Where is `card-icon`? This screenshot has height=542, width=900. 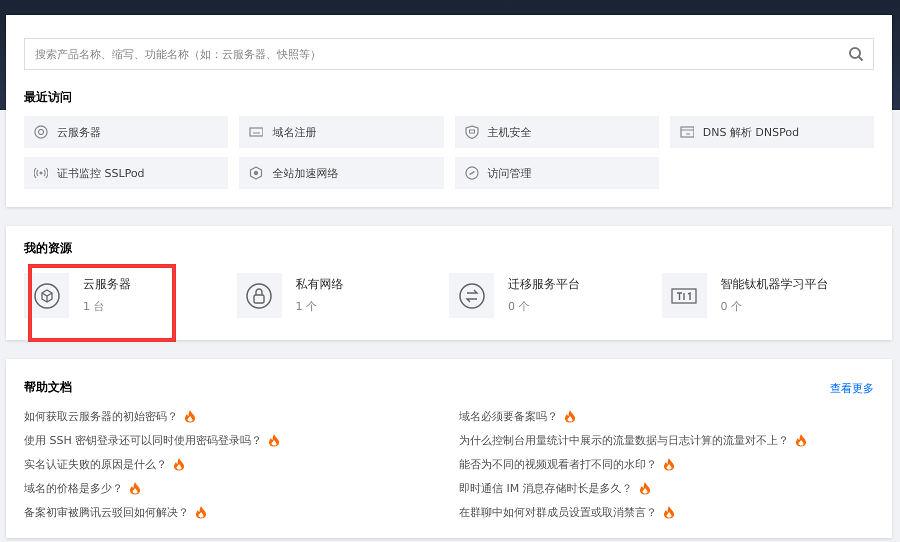 card-icon is located at coordinates (256, 132).